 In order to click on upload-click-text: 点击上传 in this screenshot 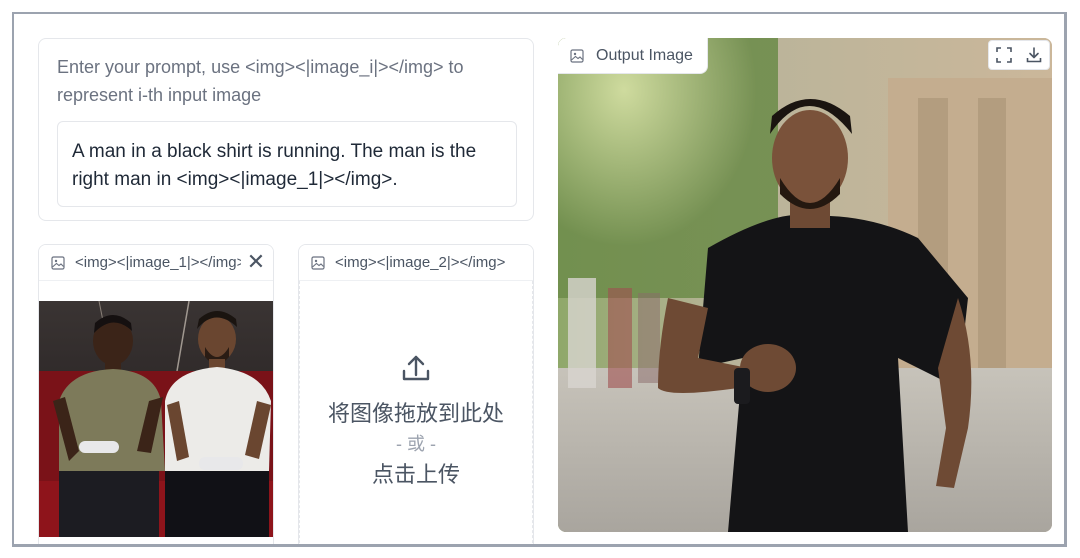, I will do `click(416, 475)`.